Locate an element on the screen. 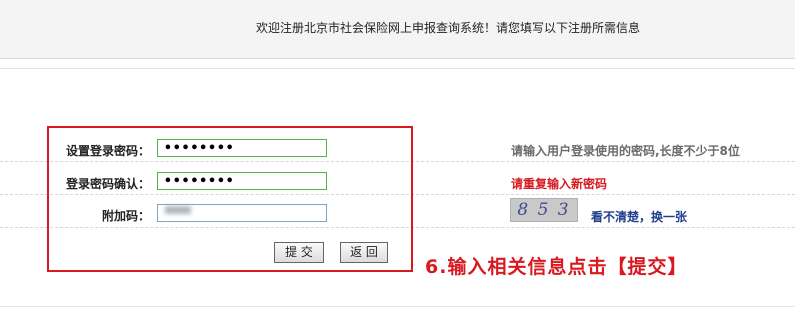 Image resolution: width=795 pixels, height=310 pixels. header-divider is located at coordinates (397, 68).